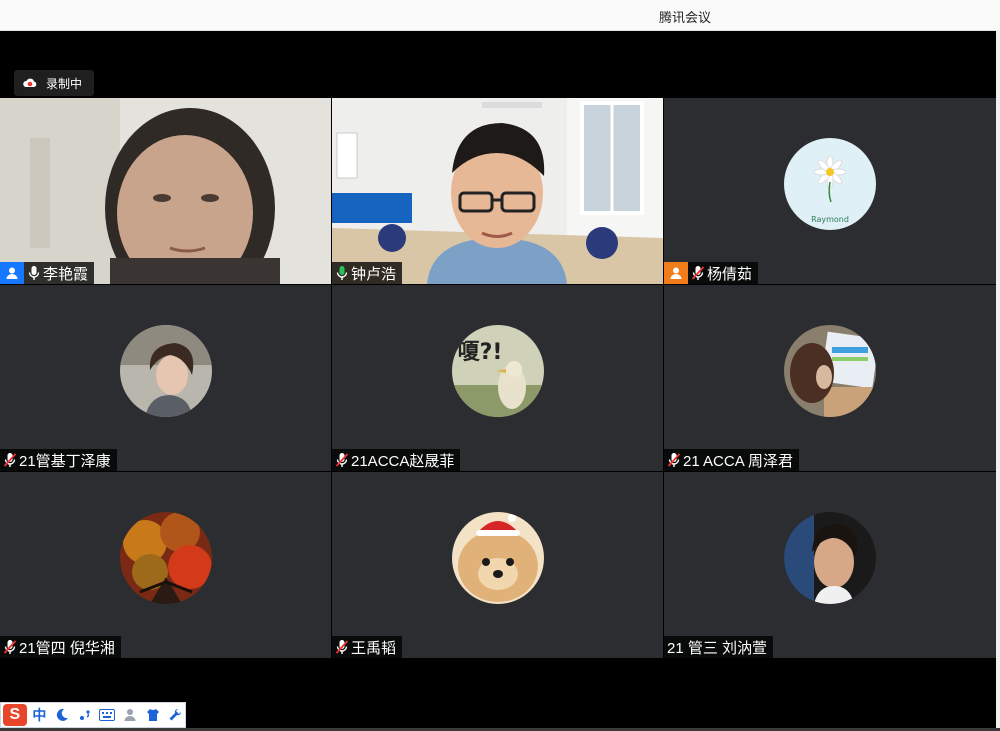  What do you see at coordinates (500, 15) in the screenshot?
I see `title-bar: 腾讯会议` at bounding box center [500, 15].